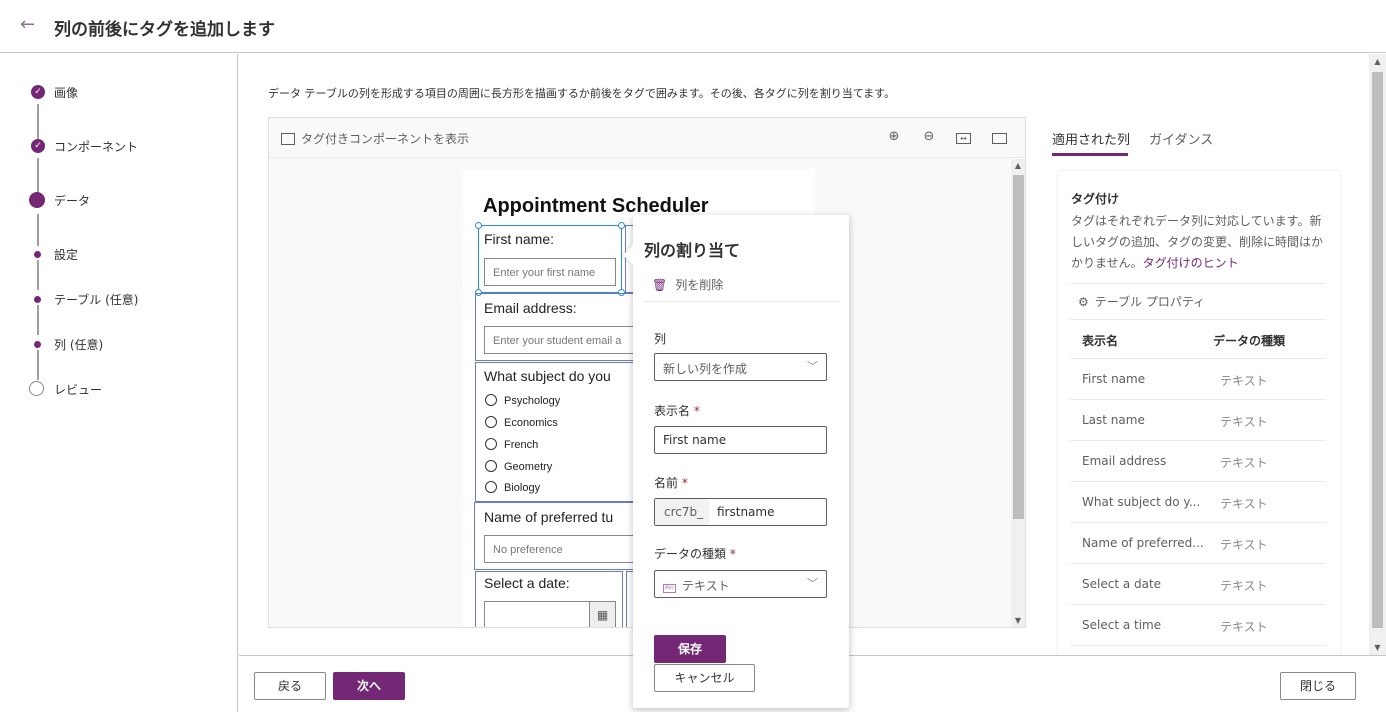 The height and width of the screenshot is (712, 1386). I want to click on fit-width-icon: ↔, so click(963, 138).